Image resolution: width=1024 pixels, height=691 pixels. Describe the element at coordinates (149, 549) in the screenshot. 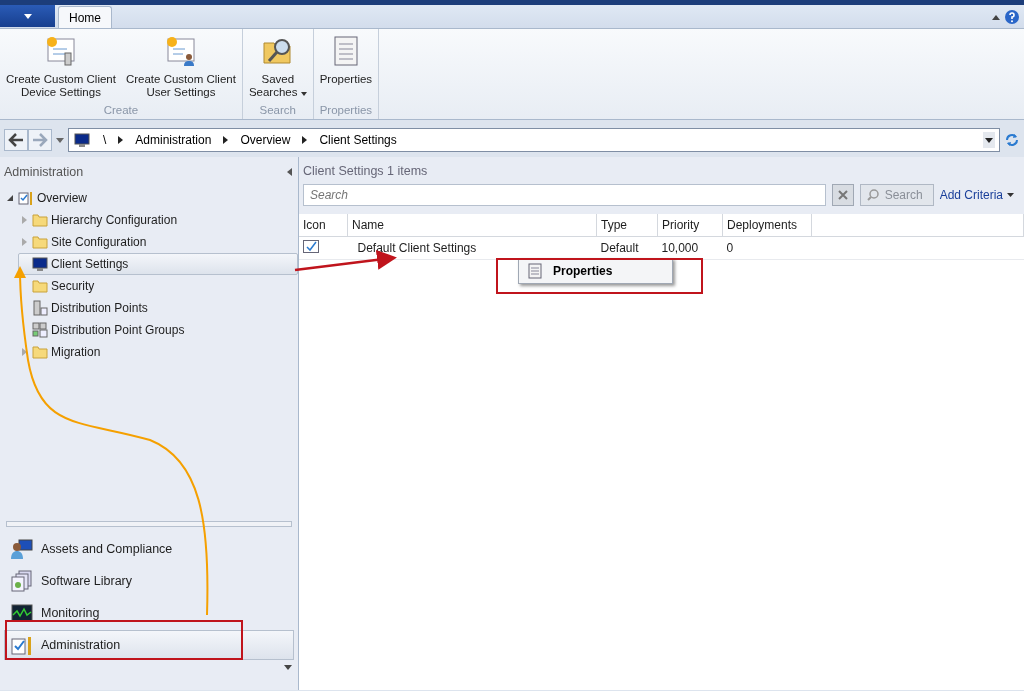

I see `workspace-button: Assets and Compliance` at that location.